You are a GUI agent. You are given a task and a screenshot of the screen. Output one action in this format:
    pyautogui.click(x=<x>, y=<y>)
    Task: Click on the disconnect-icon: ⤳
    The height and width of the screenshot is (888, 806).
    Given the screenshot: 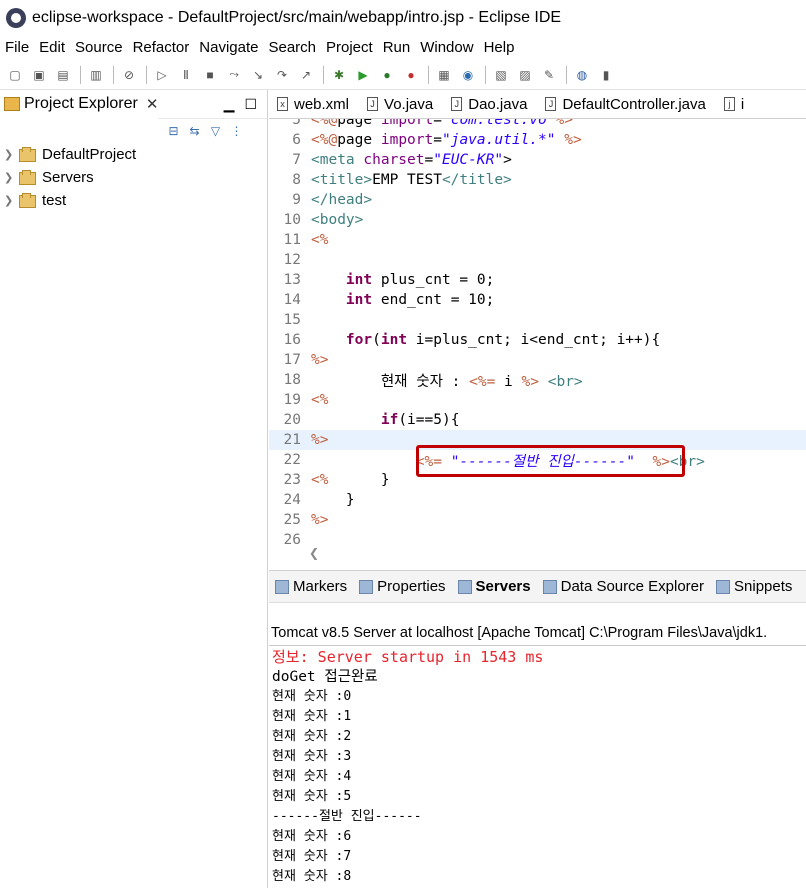 What is the action you would take?
    pyautogui.click(x=234, y=75)
    